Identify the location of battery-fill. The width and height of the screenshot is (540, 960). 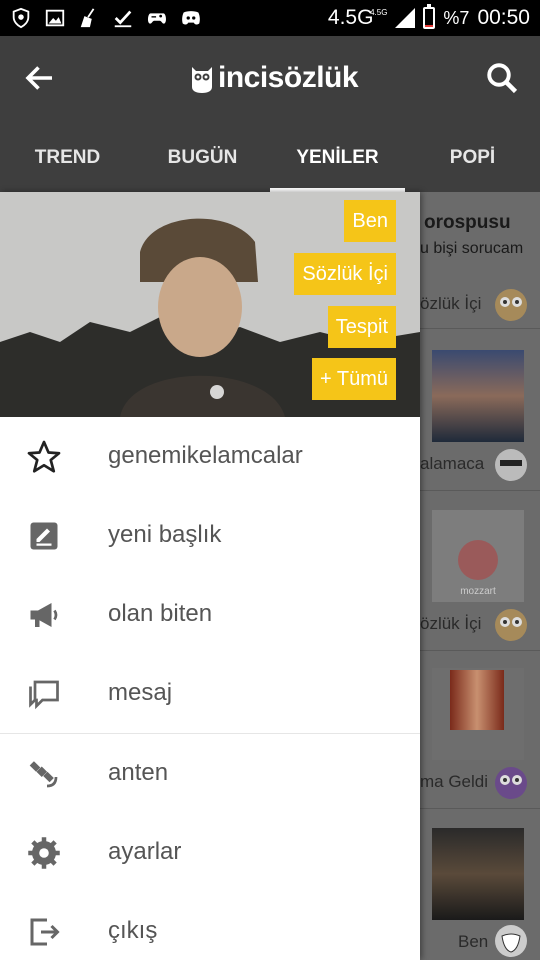
(429, 26).